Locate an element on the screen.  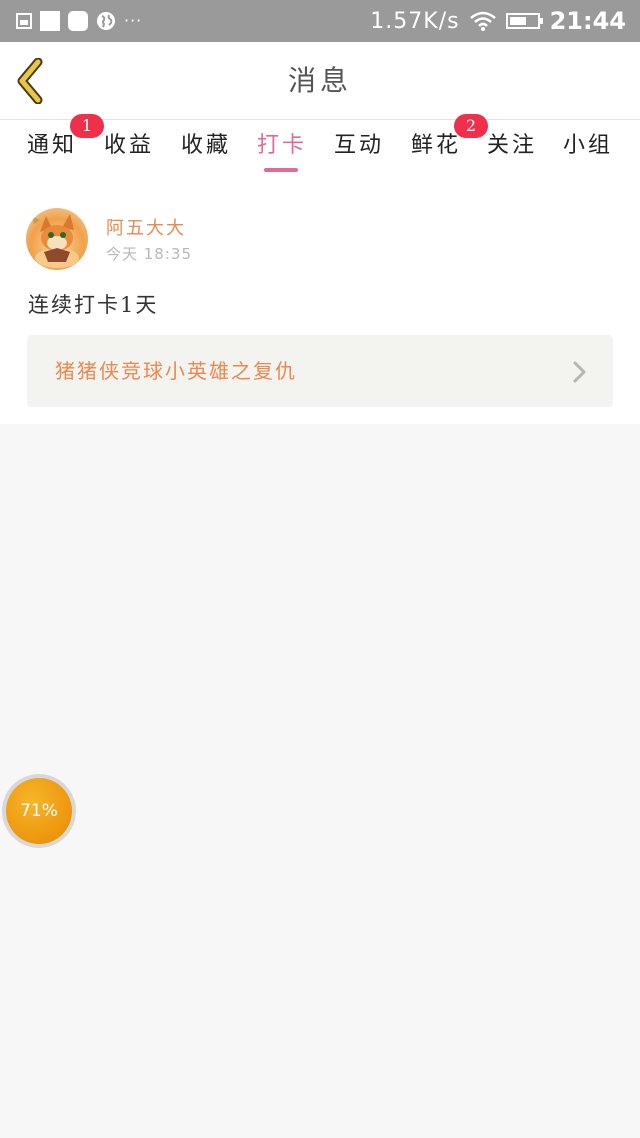
tab-flowers: 鲜花 2 is located at coordinates (443, 145).